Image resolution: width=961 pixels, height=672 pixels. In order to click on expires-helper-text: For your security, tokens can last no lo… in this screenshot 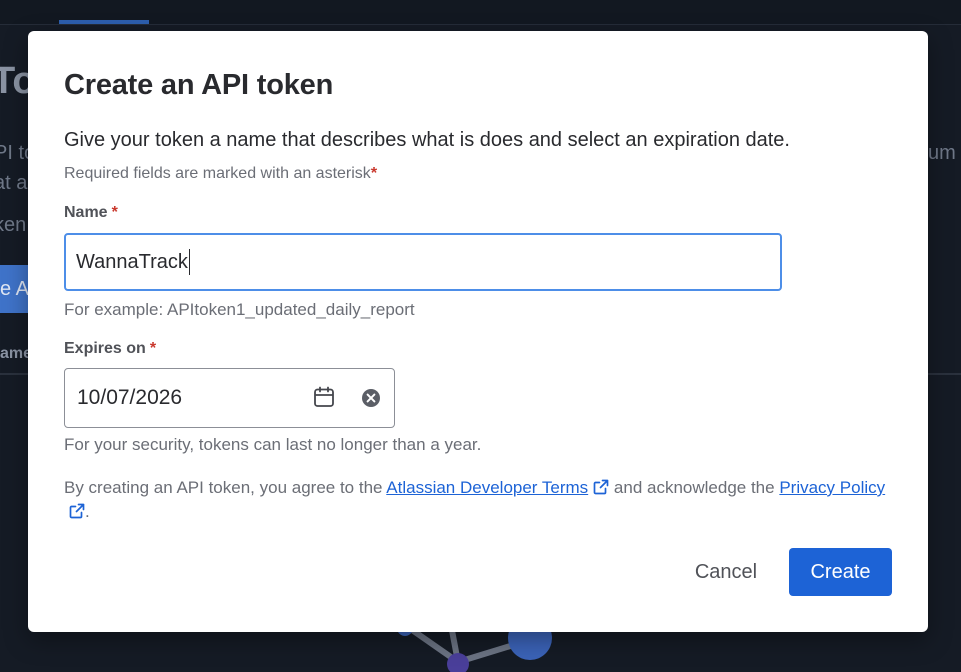, I will do `click(273, 444)`.